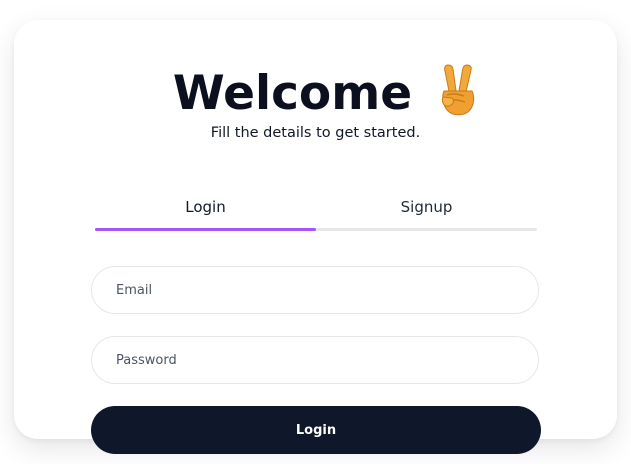 The width and height of the screenshot is (631, 464). Describe the element at coordinates (205, 229) in the screenshot. I see `active-tab-indicator` at that location.